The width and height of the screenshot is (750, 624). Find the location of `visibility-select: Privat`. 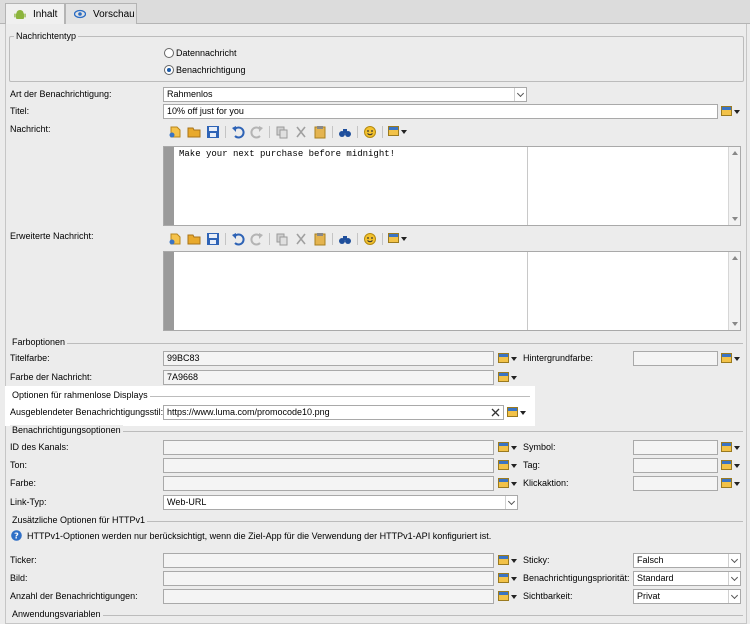

visibility-select: Privat is located at coordinates (687, 596).